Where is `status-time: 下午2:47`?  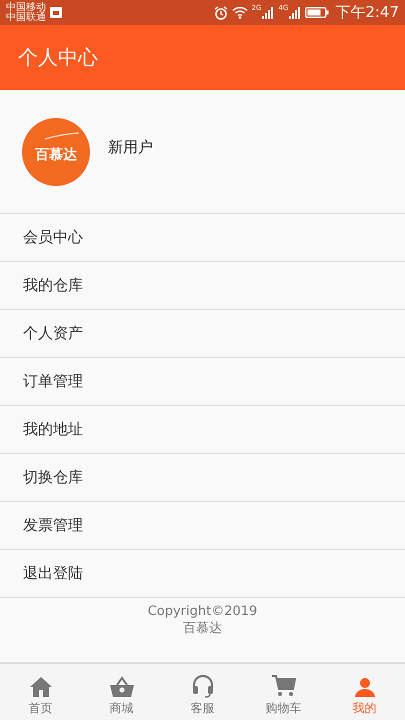 status-time: 下午2:47 is located at coordinates (367, 12).